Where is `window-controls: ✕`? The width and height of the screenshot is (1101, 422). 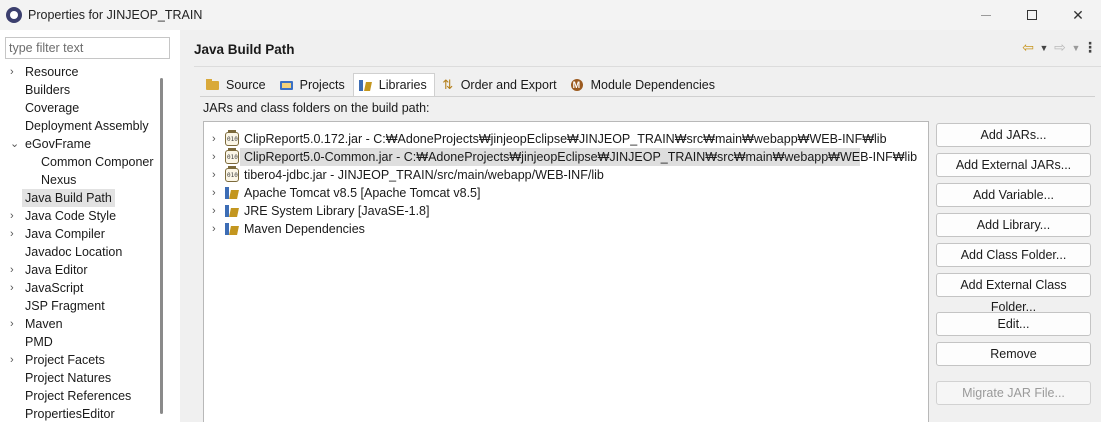 window-controls: ✕ is located at coordinates (1032, 15).